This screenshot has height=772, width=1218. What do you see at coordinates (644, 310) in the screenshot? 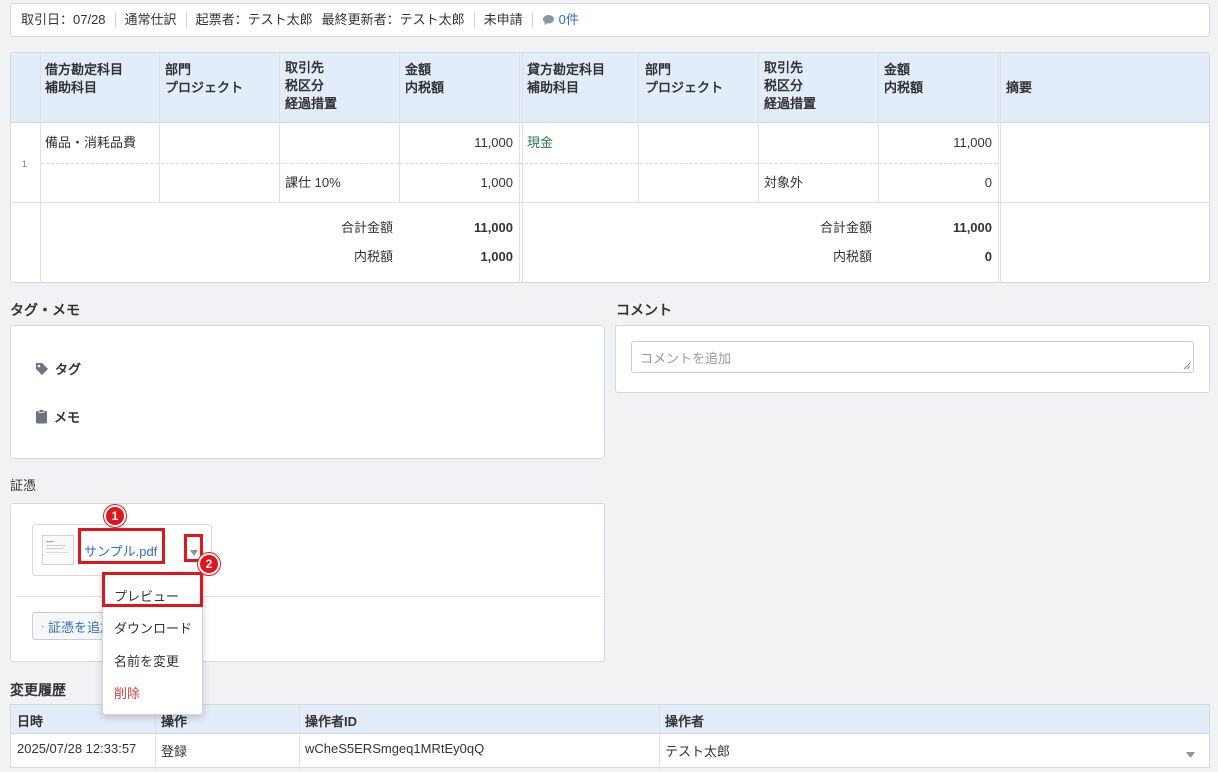
I see `comment-title: コメント` at bounding box center [644, 310].